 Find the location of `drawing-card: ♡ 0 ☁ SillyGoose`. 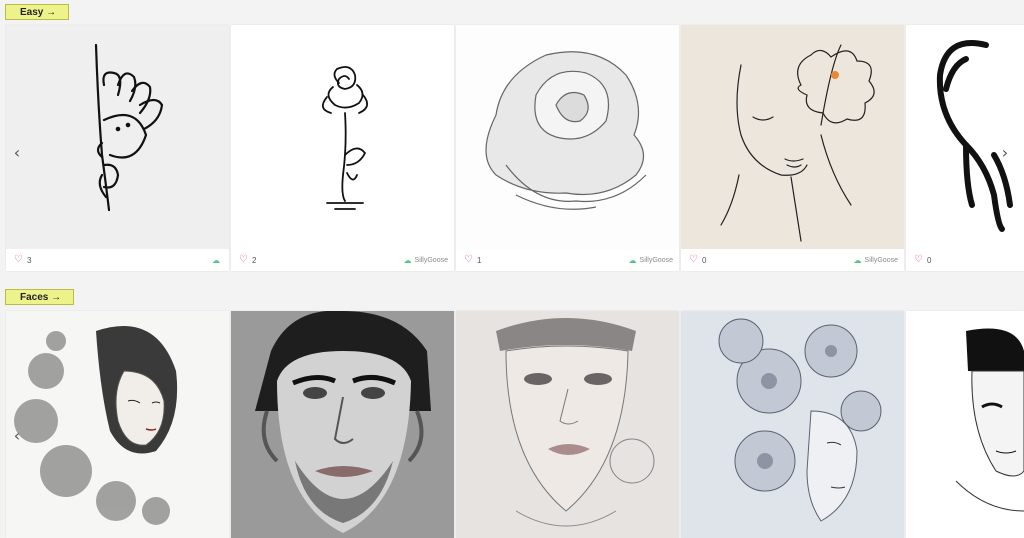

drawing-card: ♡ 0 ☁ SillyGoose is located at coordinates (792, 148).